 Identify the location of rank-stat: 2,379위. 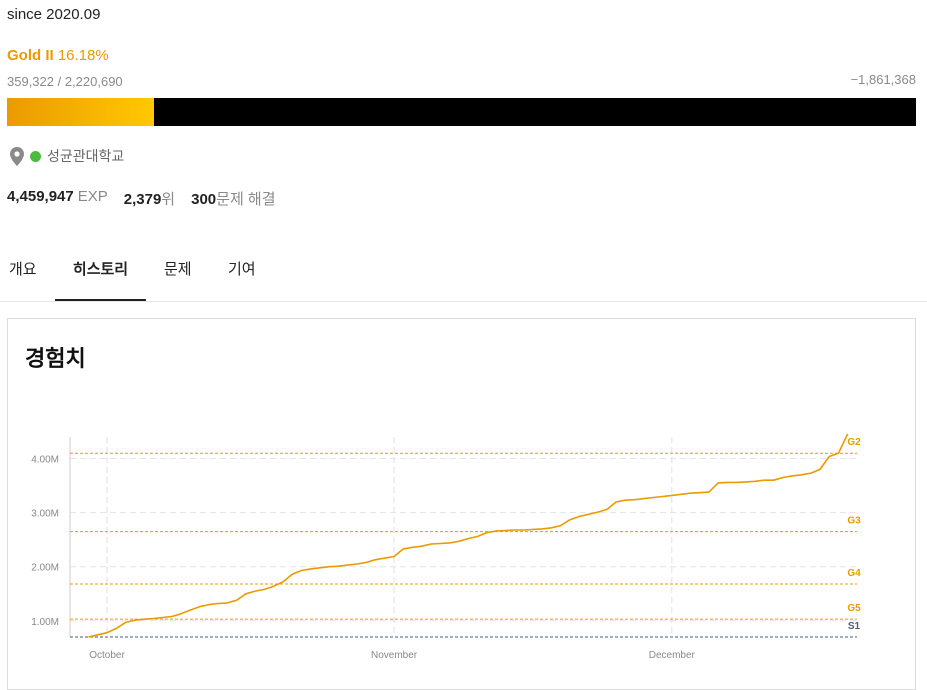
(149, 198).